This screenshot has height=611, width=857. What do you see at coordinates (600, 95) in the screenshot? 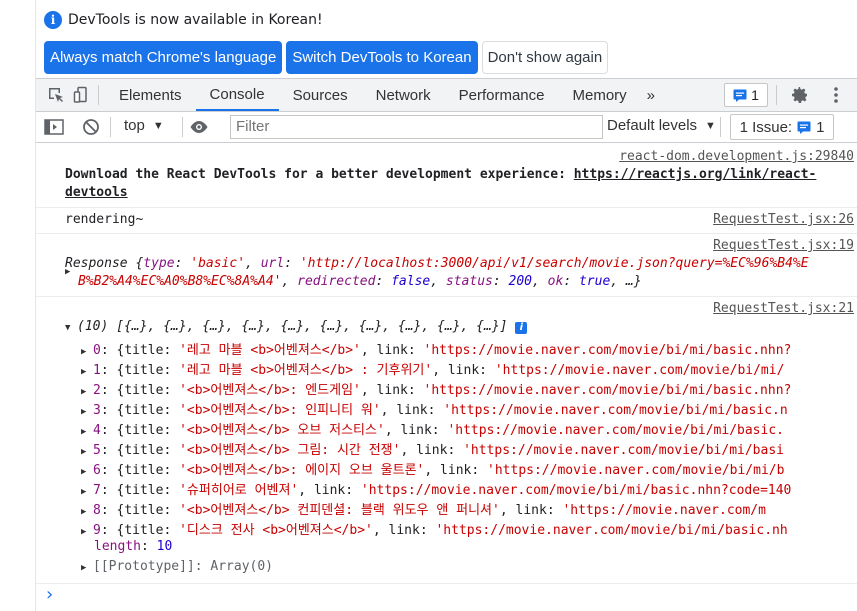
I see `tab-memory: Memory` at bounding box center [600, 95].